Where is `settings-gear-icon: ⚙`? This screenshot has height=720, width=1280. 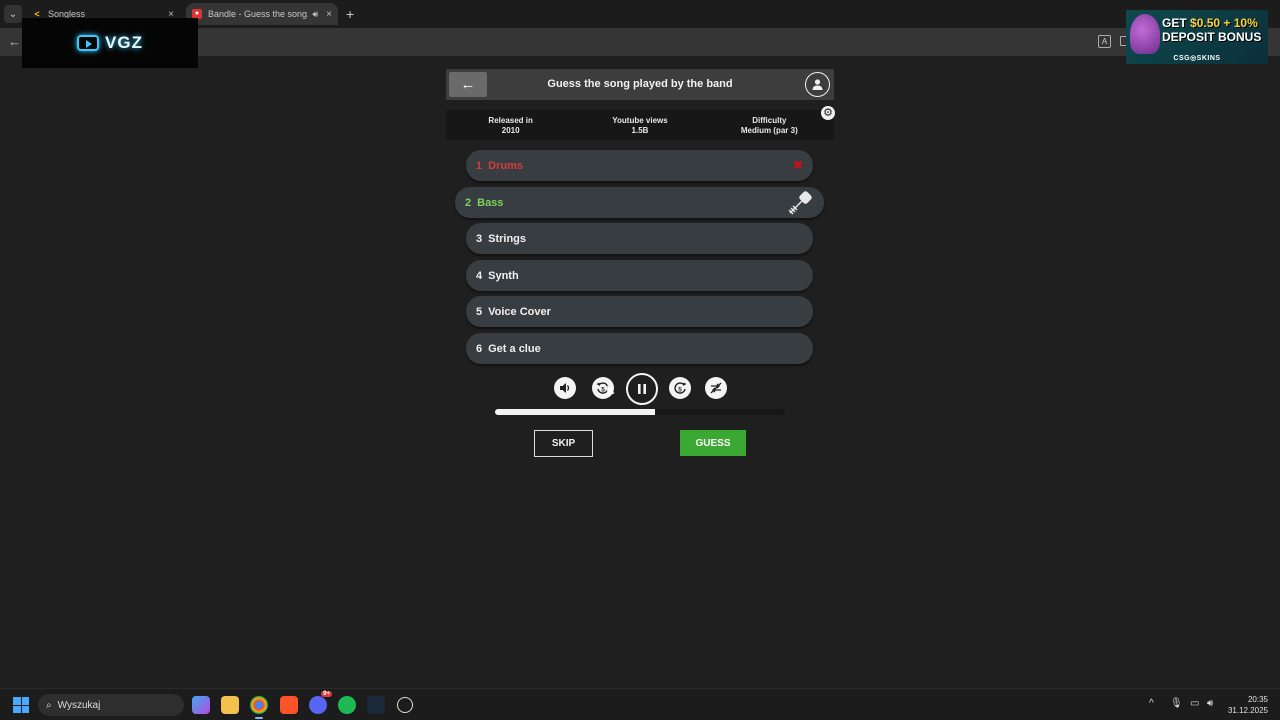
settings-gear-icon: ⚙ is located at coordinates (828, 113).